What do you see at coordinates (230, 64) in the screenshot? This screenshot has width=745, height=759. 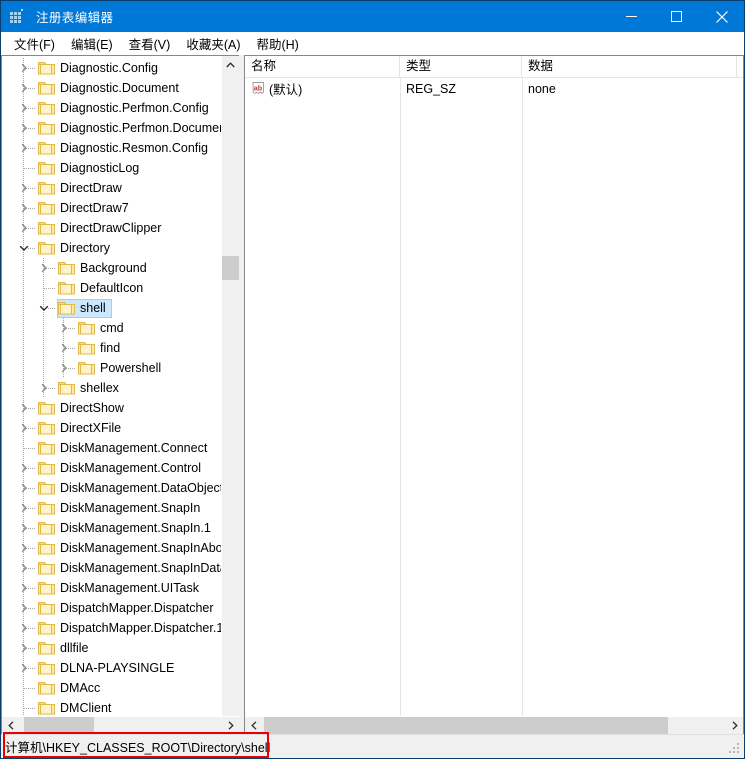 I see `tree-scroll-up-button` at bounding box center [230, 64].